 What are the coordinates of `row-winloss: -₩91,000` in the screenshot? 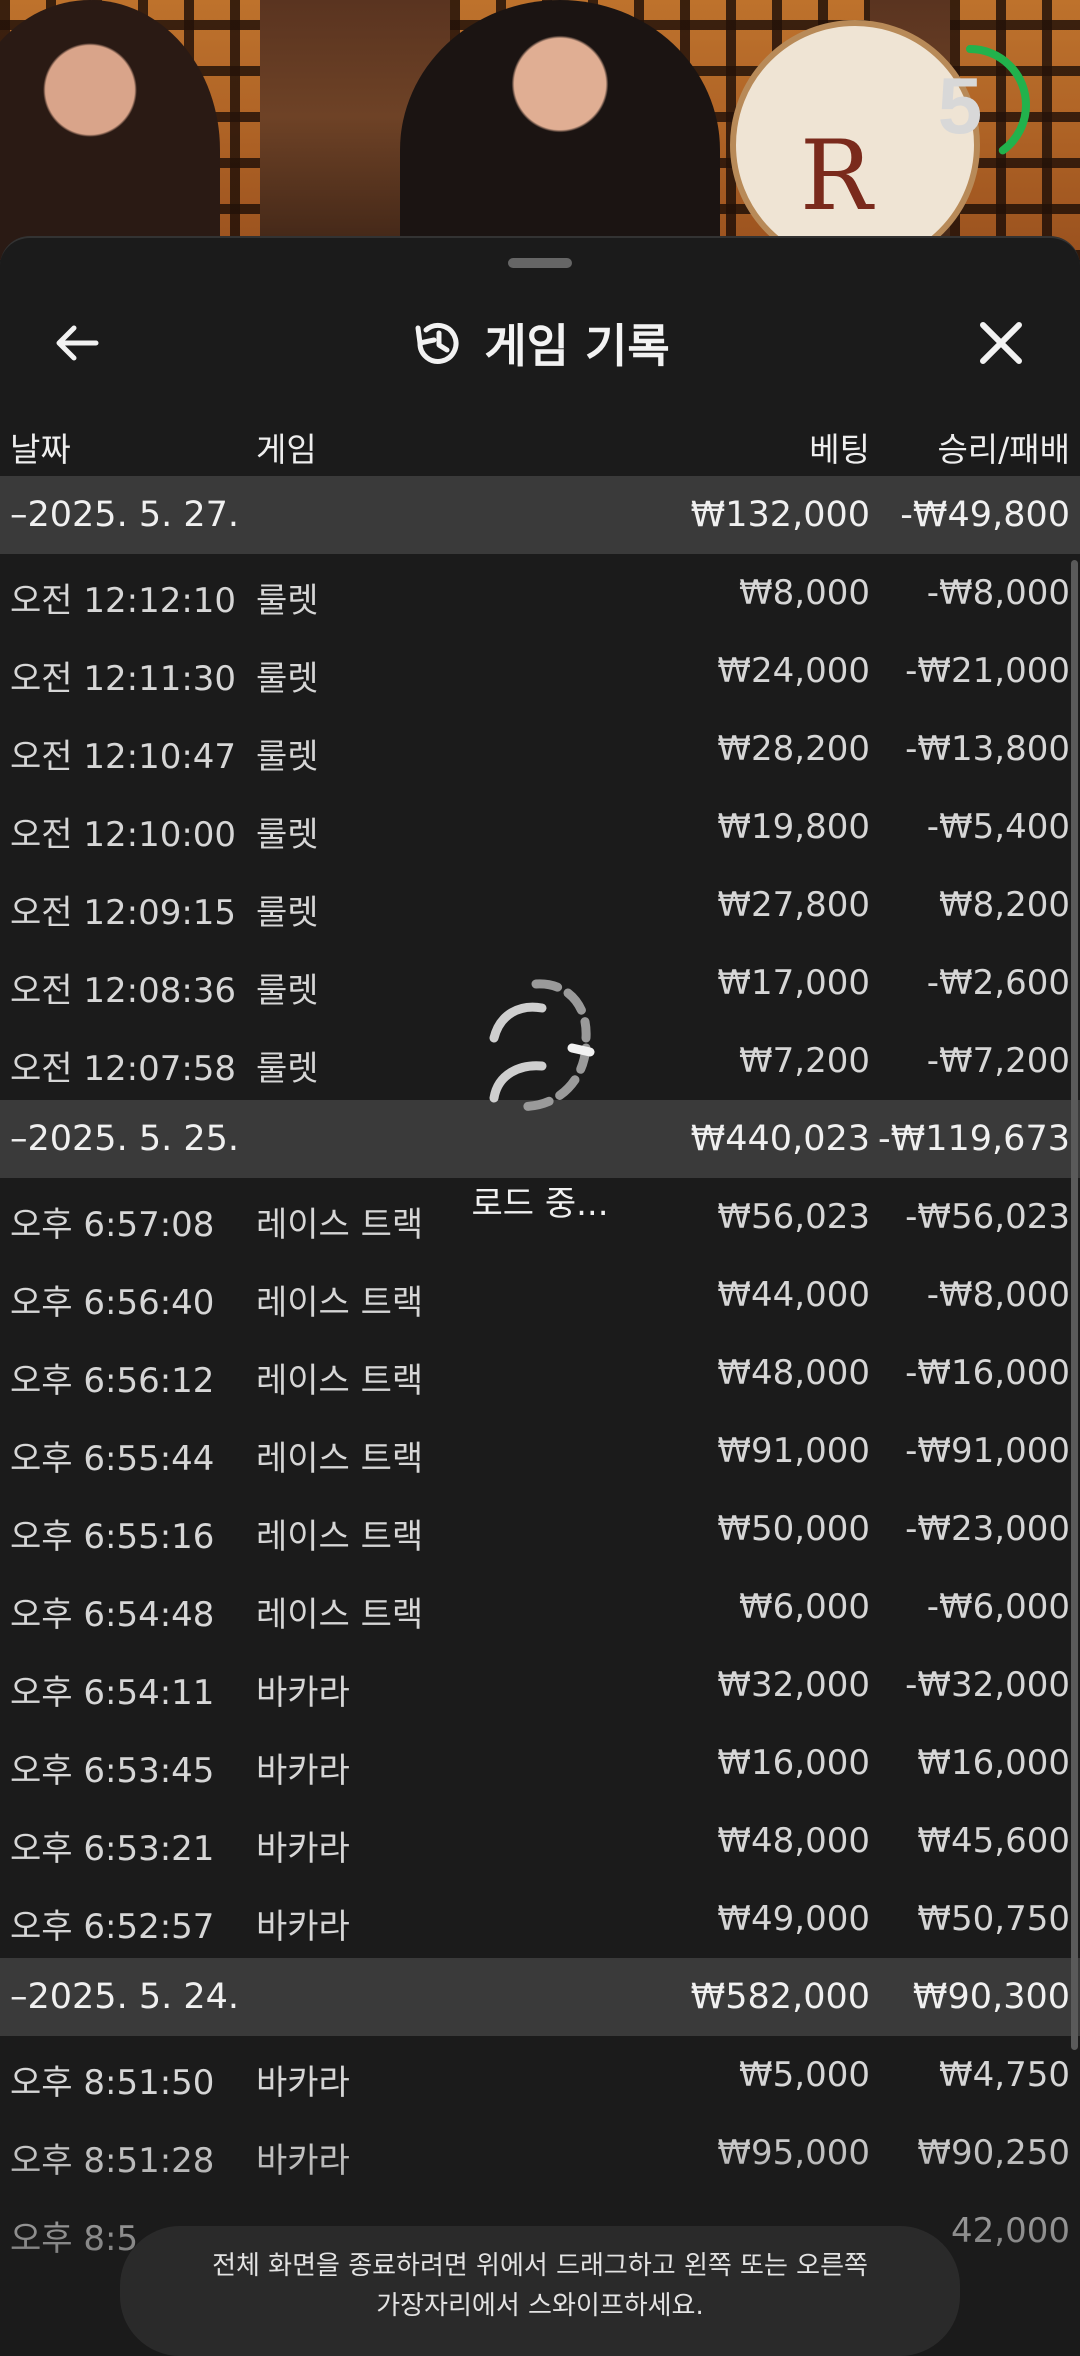 It's located at (987, 1451).